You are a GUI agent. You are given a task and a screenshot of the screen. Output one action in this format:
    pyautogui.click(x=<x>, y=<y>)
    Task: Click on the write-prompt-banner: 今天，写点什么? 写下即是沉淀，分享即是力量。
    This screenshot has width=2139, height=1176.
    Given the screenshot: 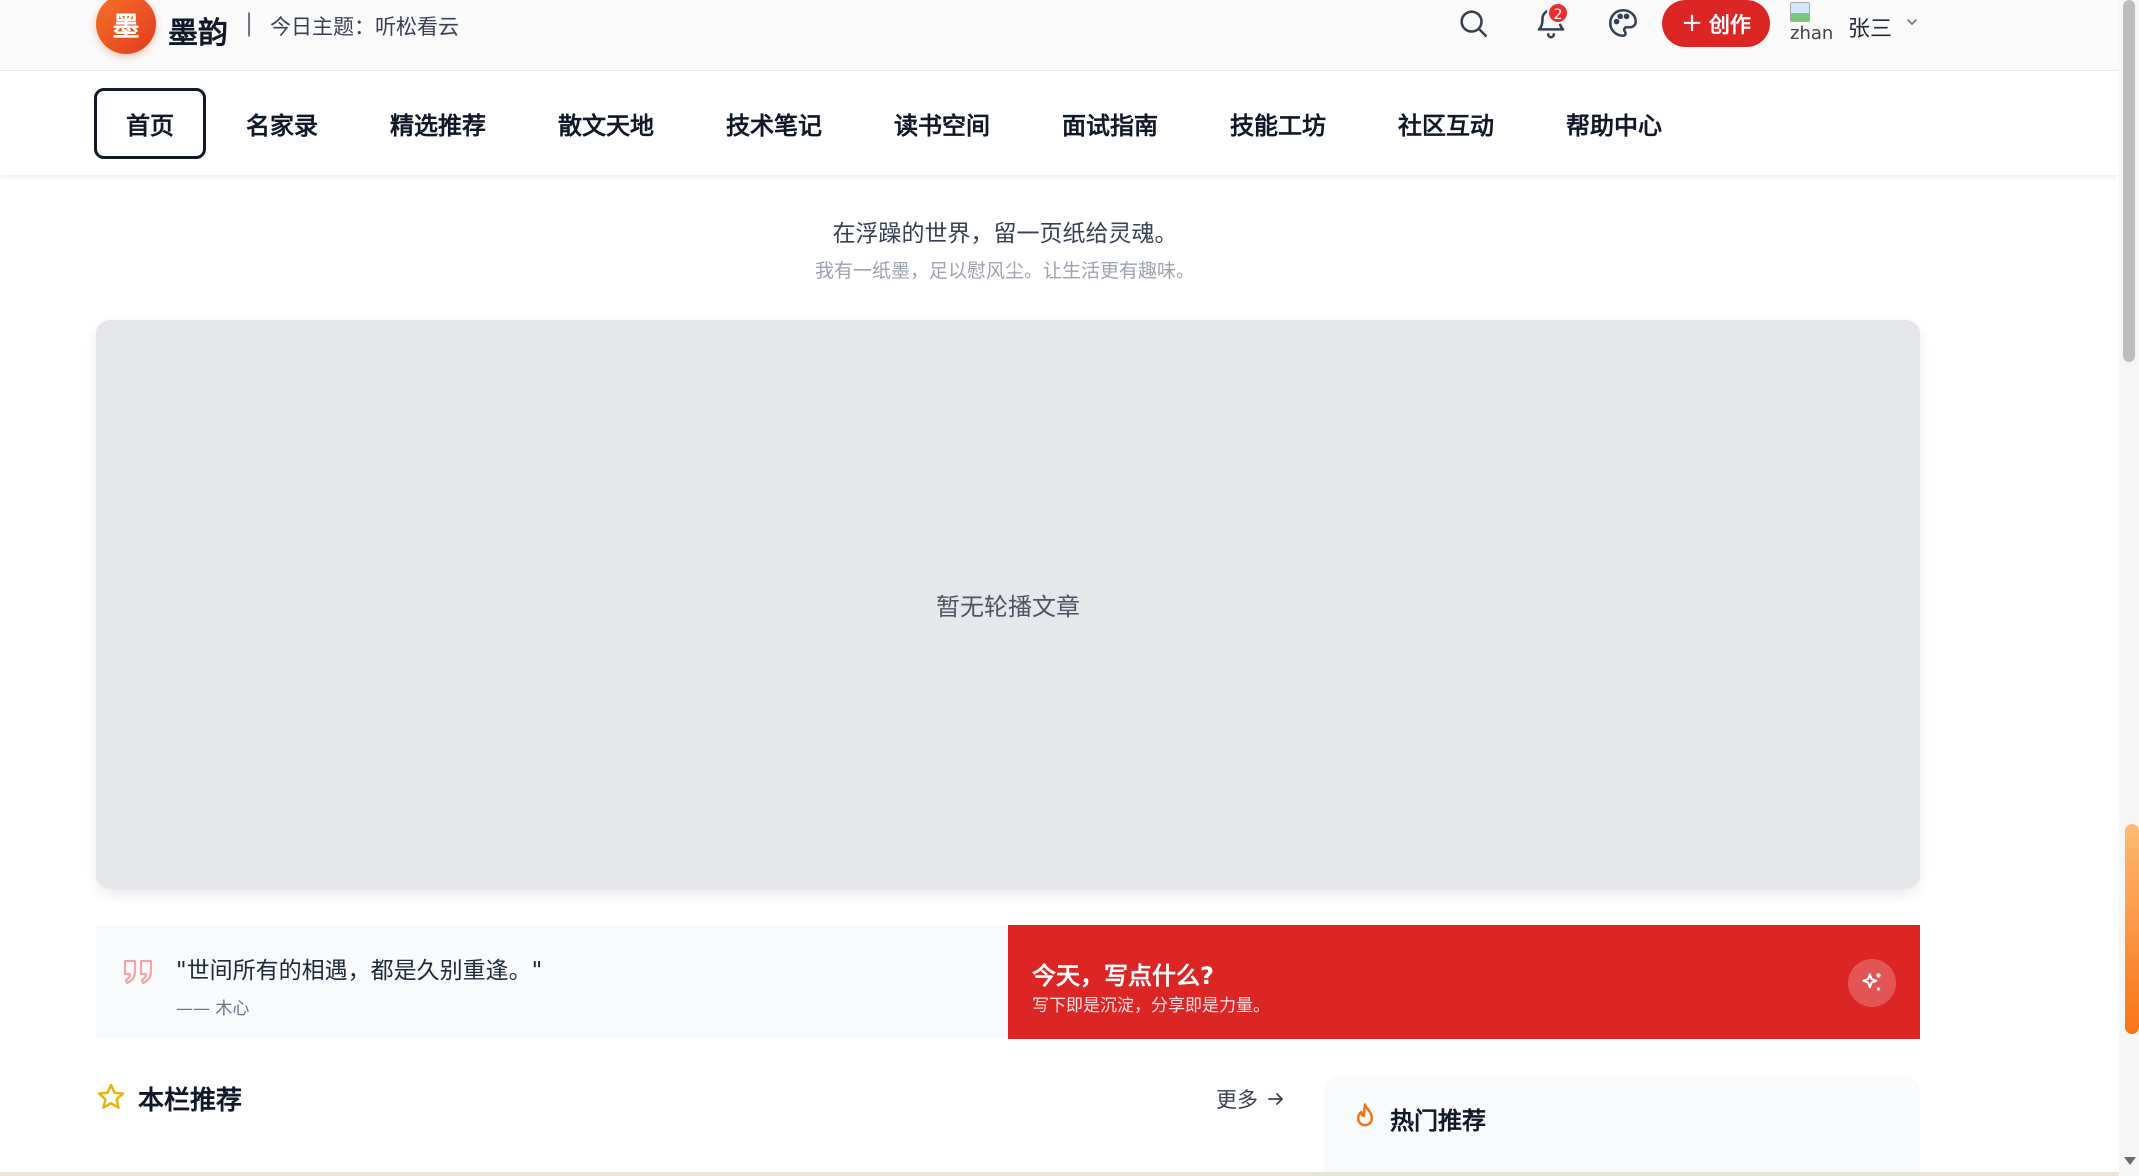 What is the action you would take?
    pyautogui.click(x=1464, y=982)
    